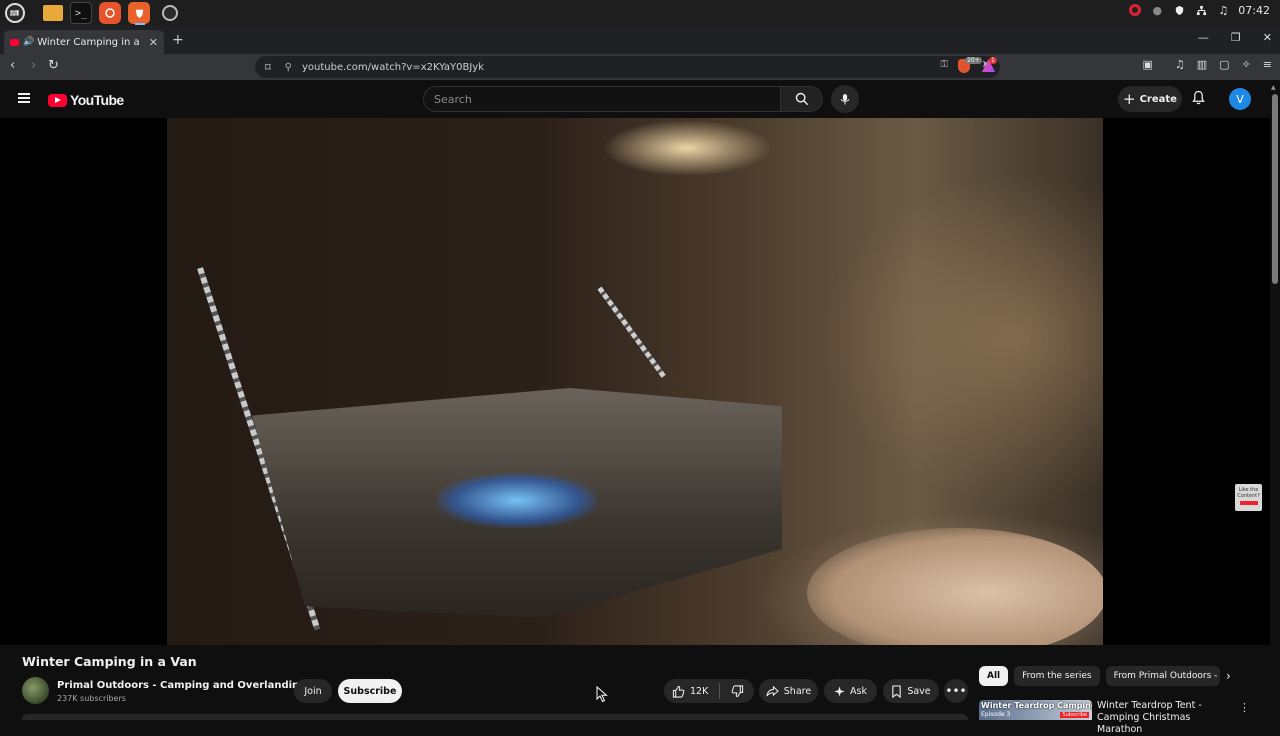 This screenshot has height=736, width=1280. Describe the element at coordinates (24, 98) in the screenshot. I see `guide-menu-icon` at that location.